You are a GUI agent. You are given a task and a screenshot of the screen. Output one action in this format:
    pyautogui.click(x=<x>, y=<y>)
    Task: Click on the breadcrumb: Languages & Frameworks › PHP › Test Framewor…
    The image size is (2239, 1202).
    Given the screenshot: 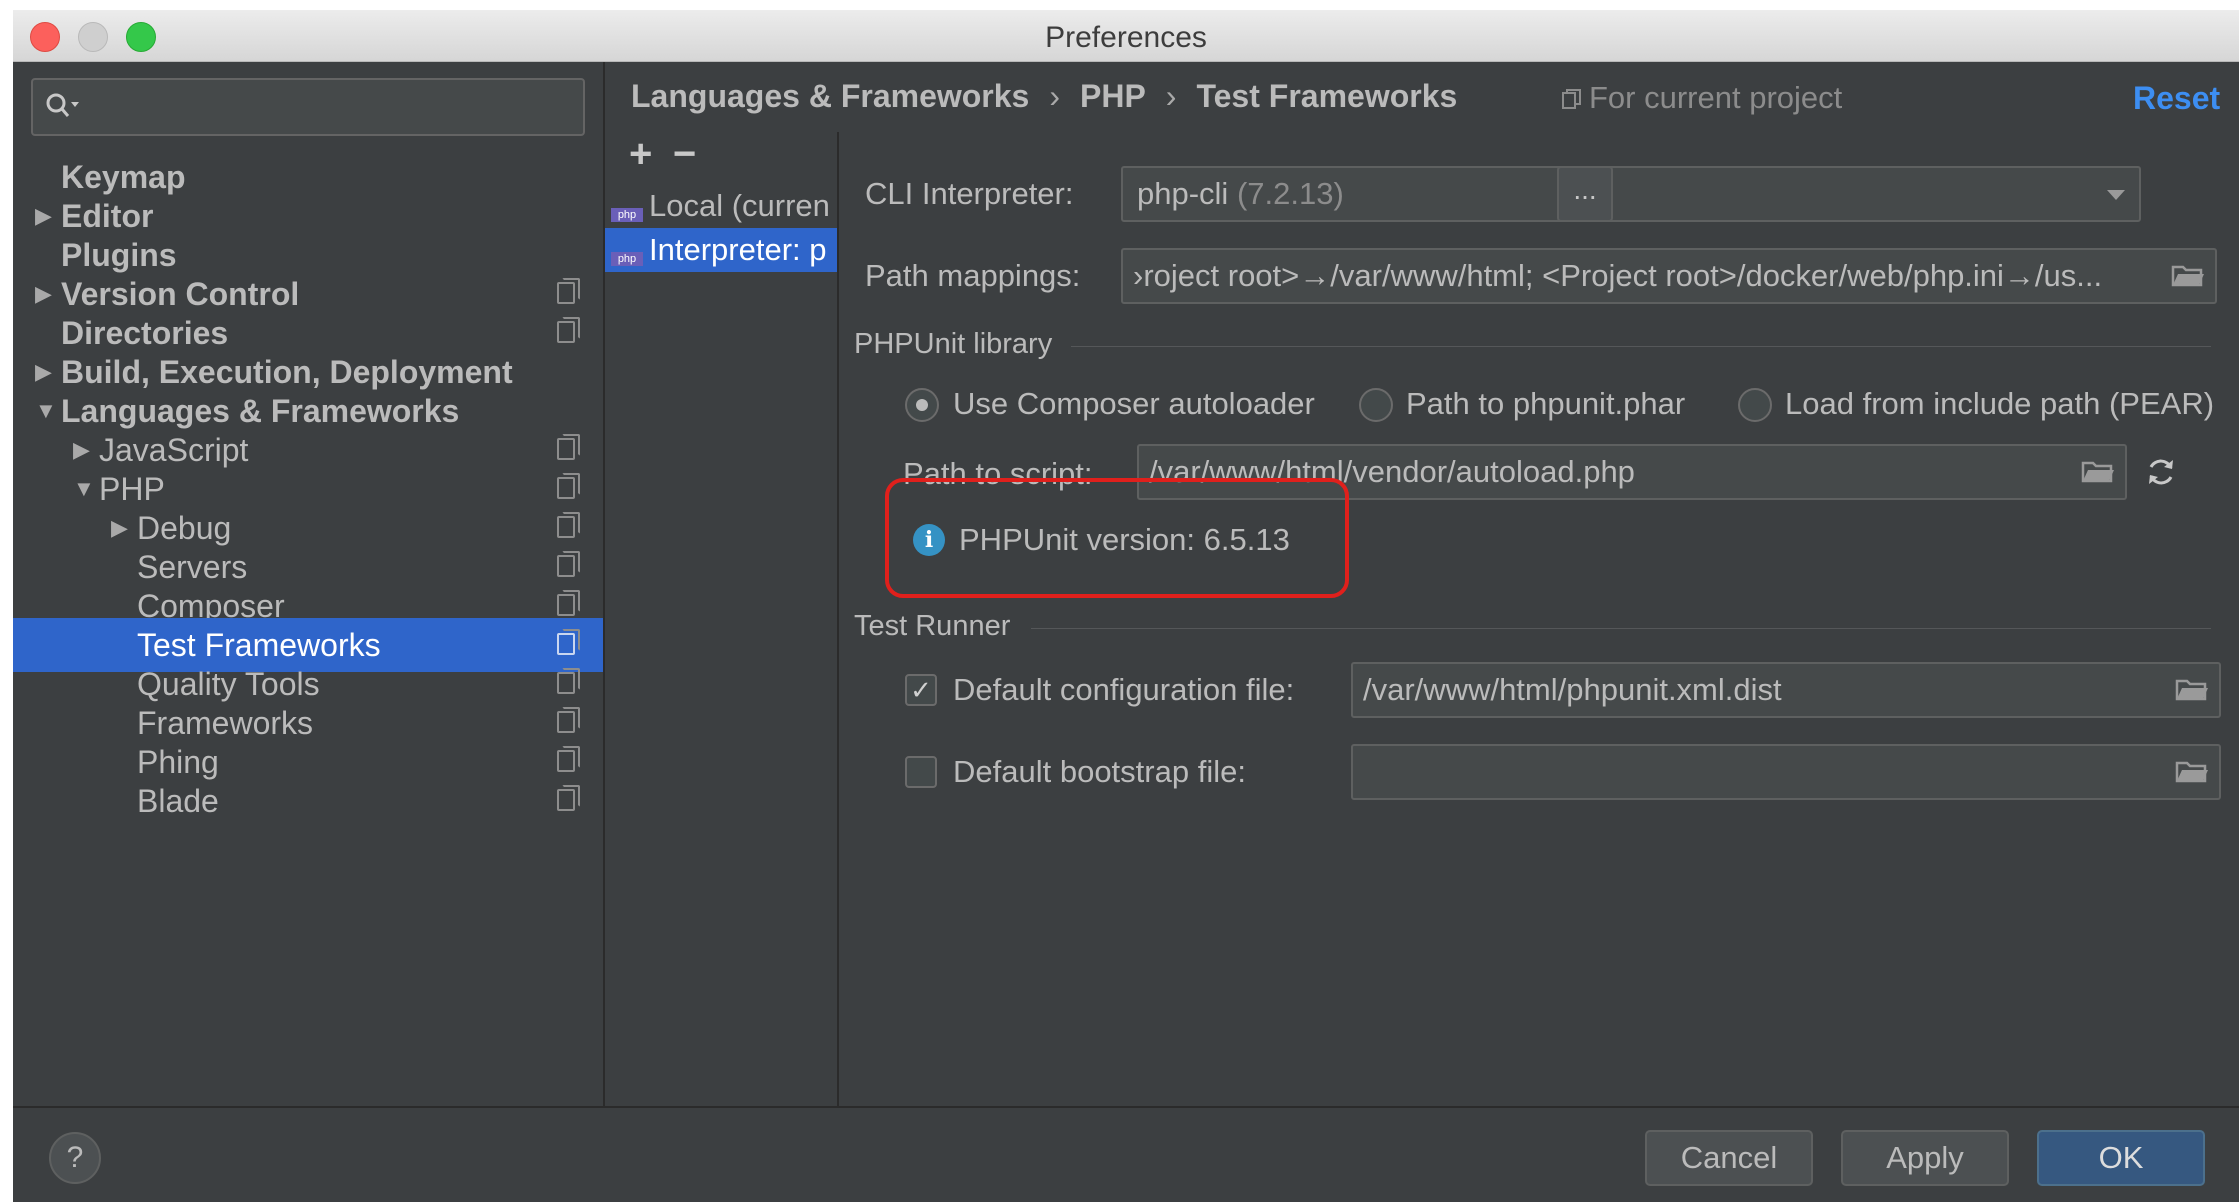 What is the action you would take?
    pyautogui.click(x=1044, y=100)
    